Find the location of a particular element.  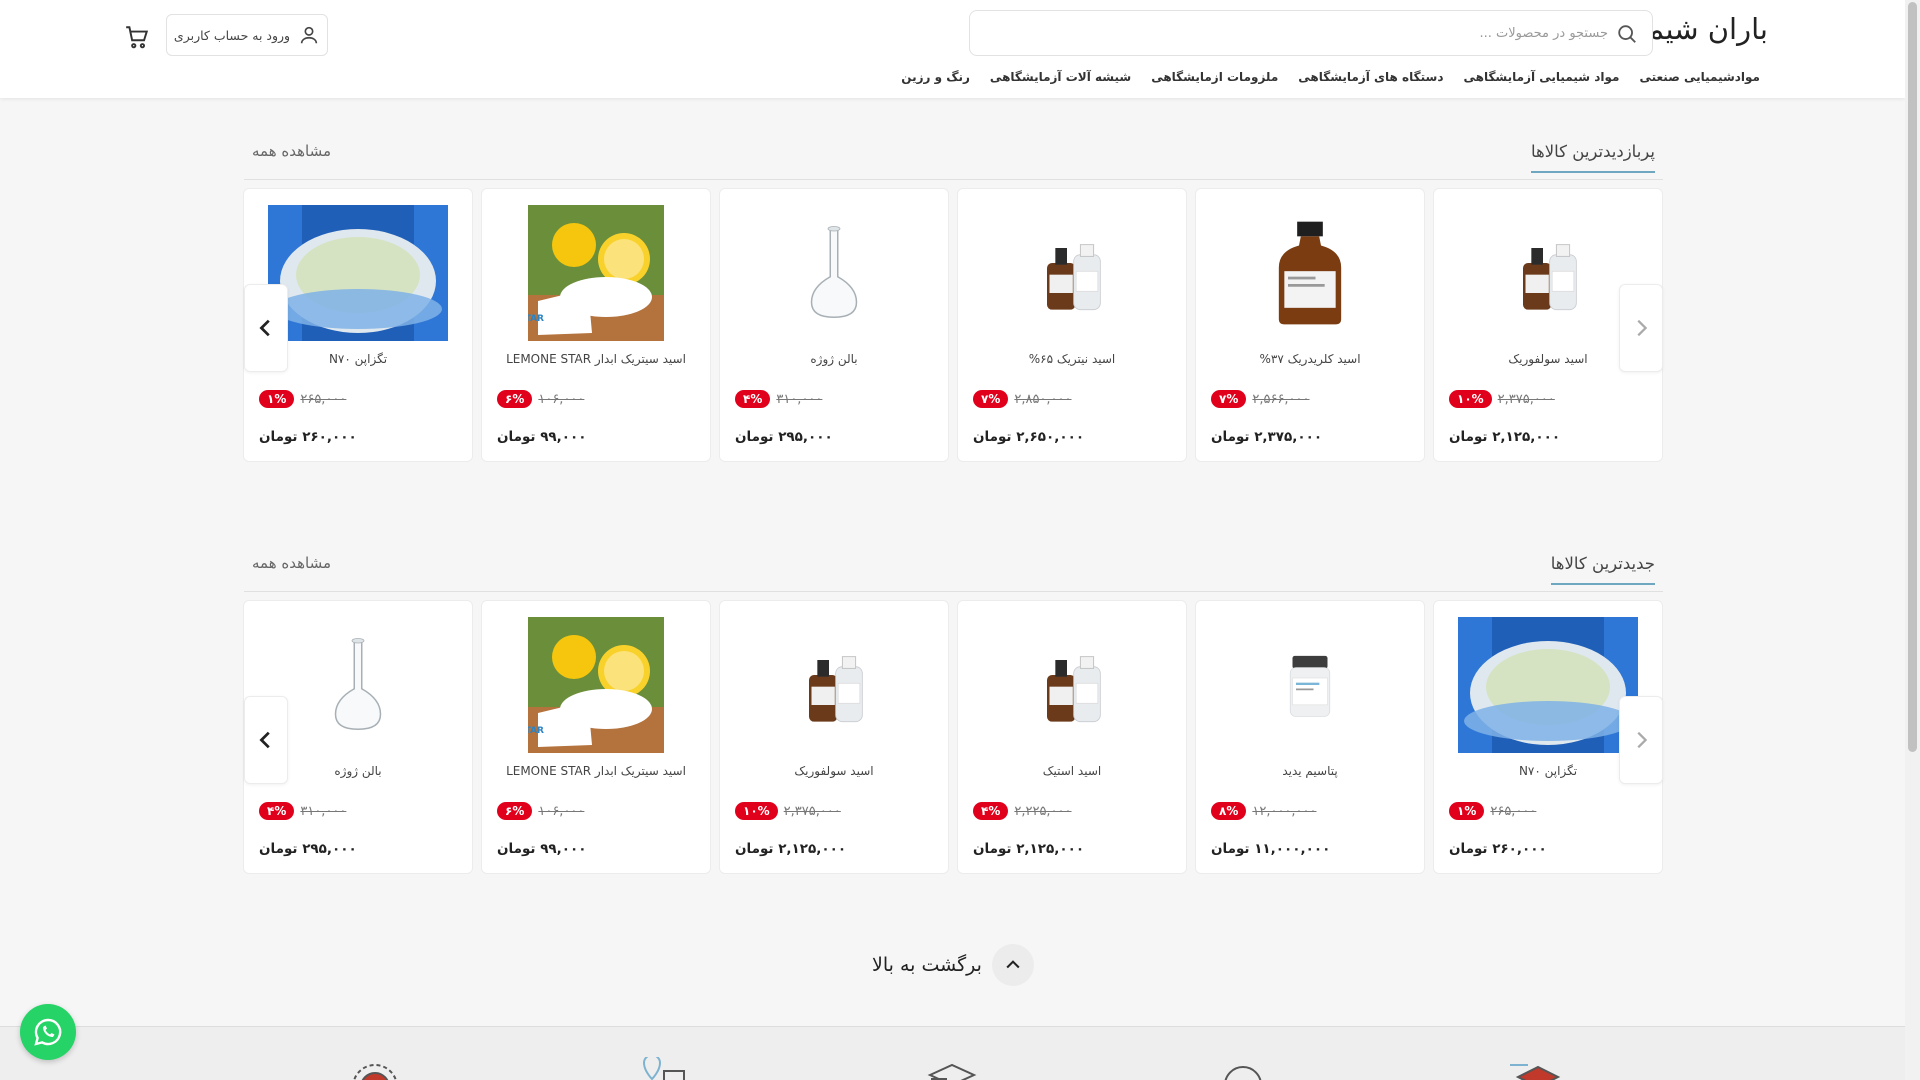

nav-item-paint-resin: رنگ و رزین is located at coordinates (935, 77).